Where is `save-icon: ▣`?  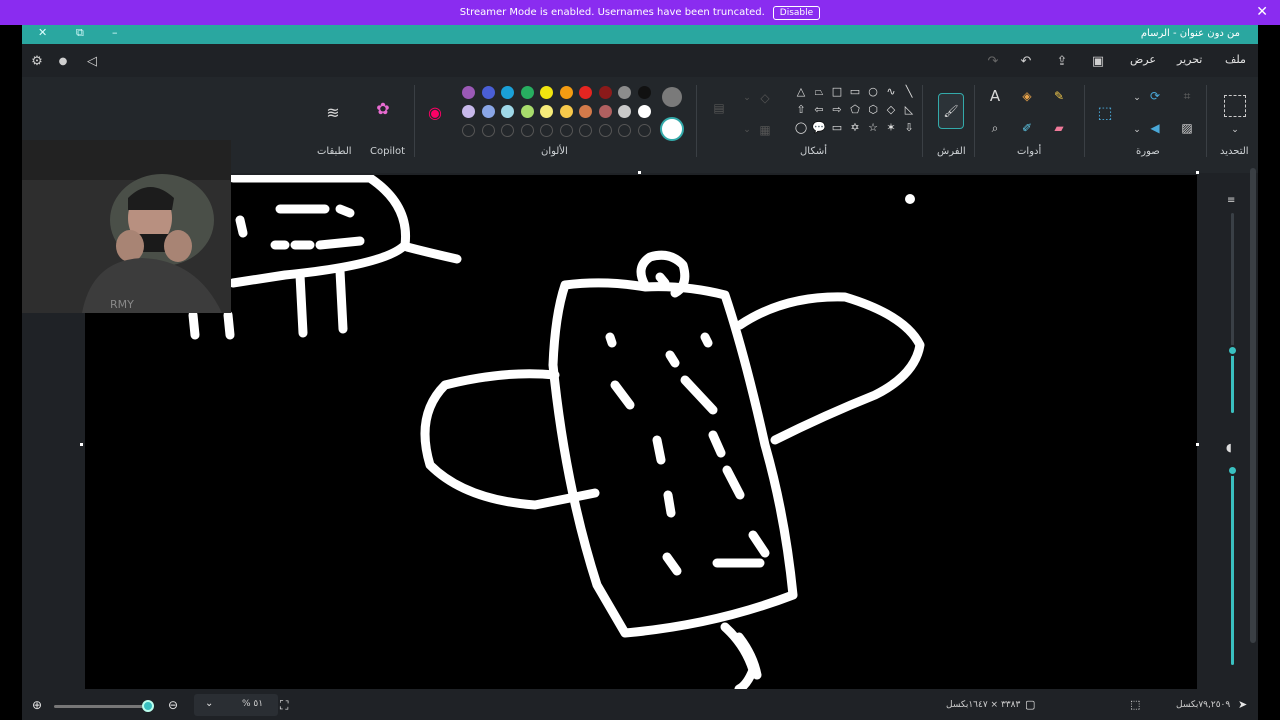
save-icon: ▣ is located at coordinates (1098, 61).